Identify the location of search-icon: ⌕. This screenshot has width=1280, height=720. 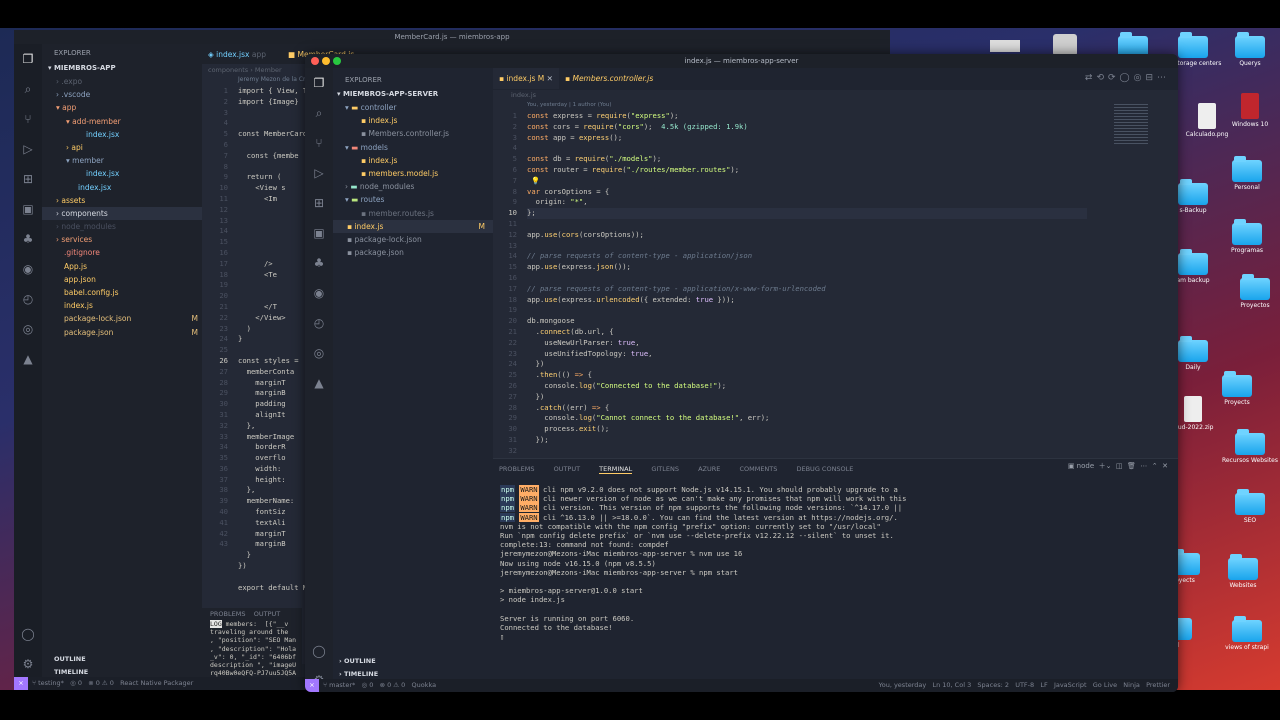
(319, 113).